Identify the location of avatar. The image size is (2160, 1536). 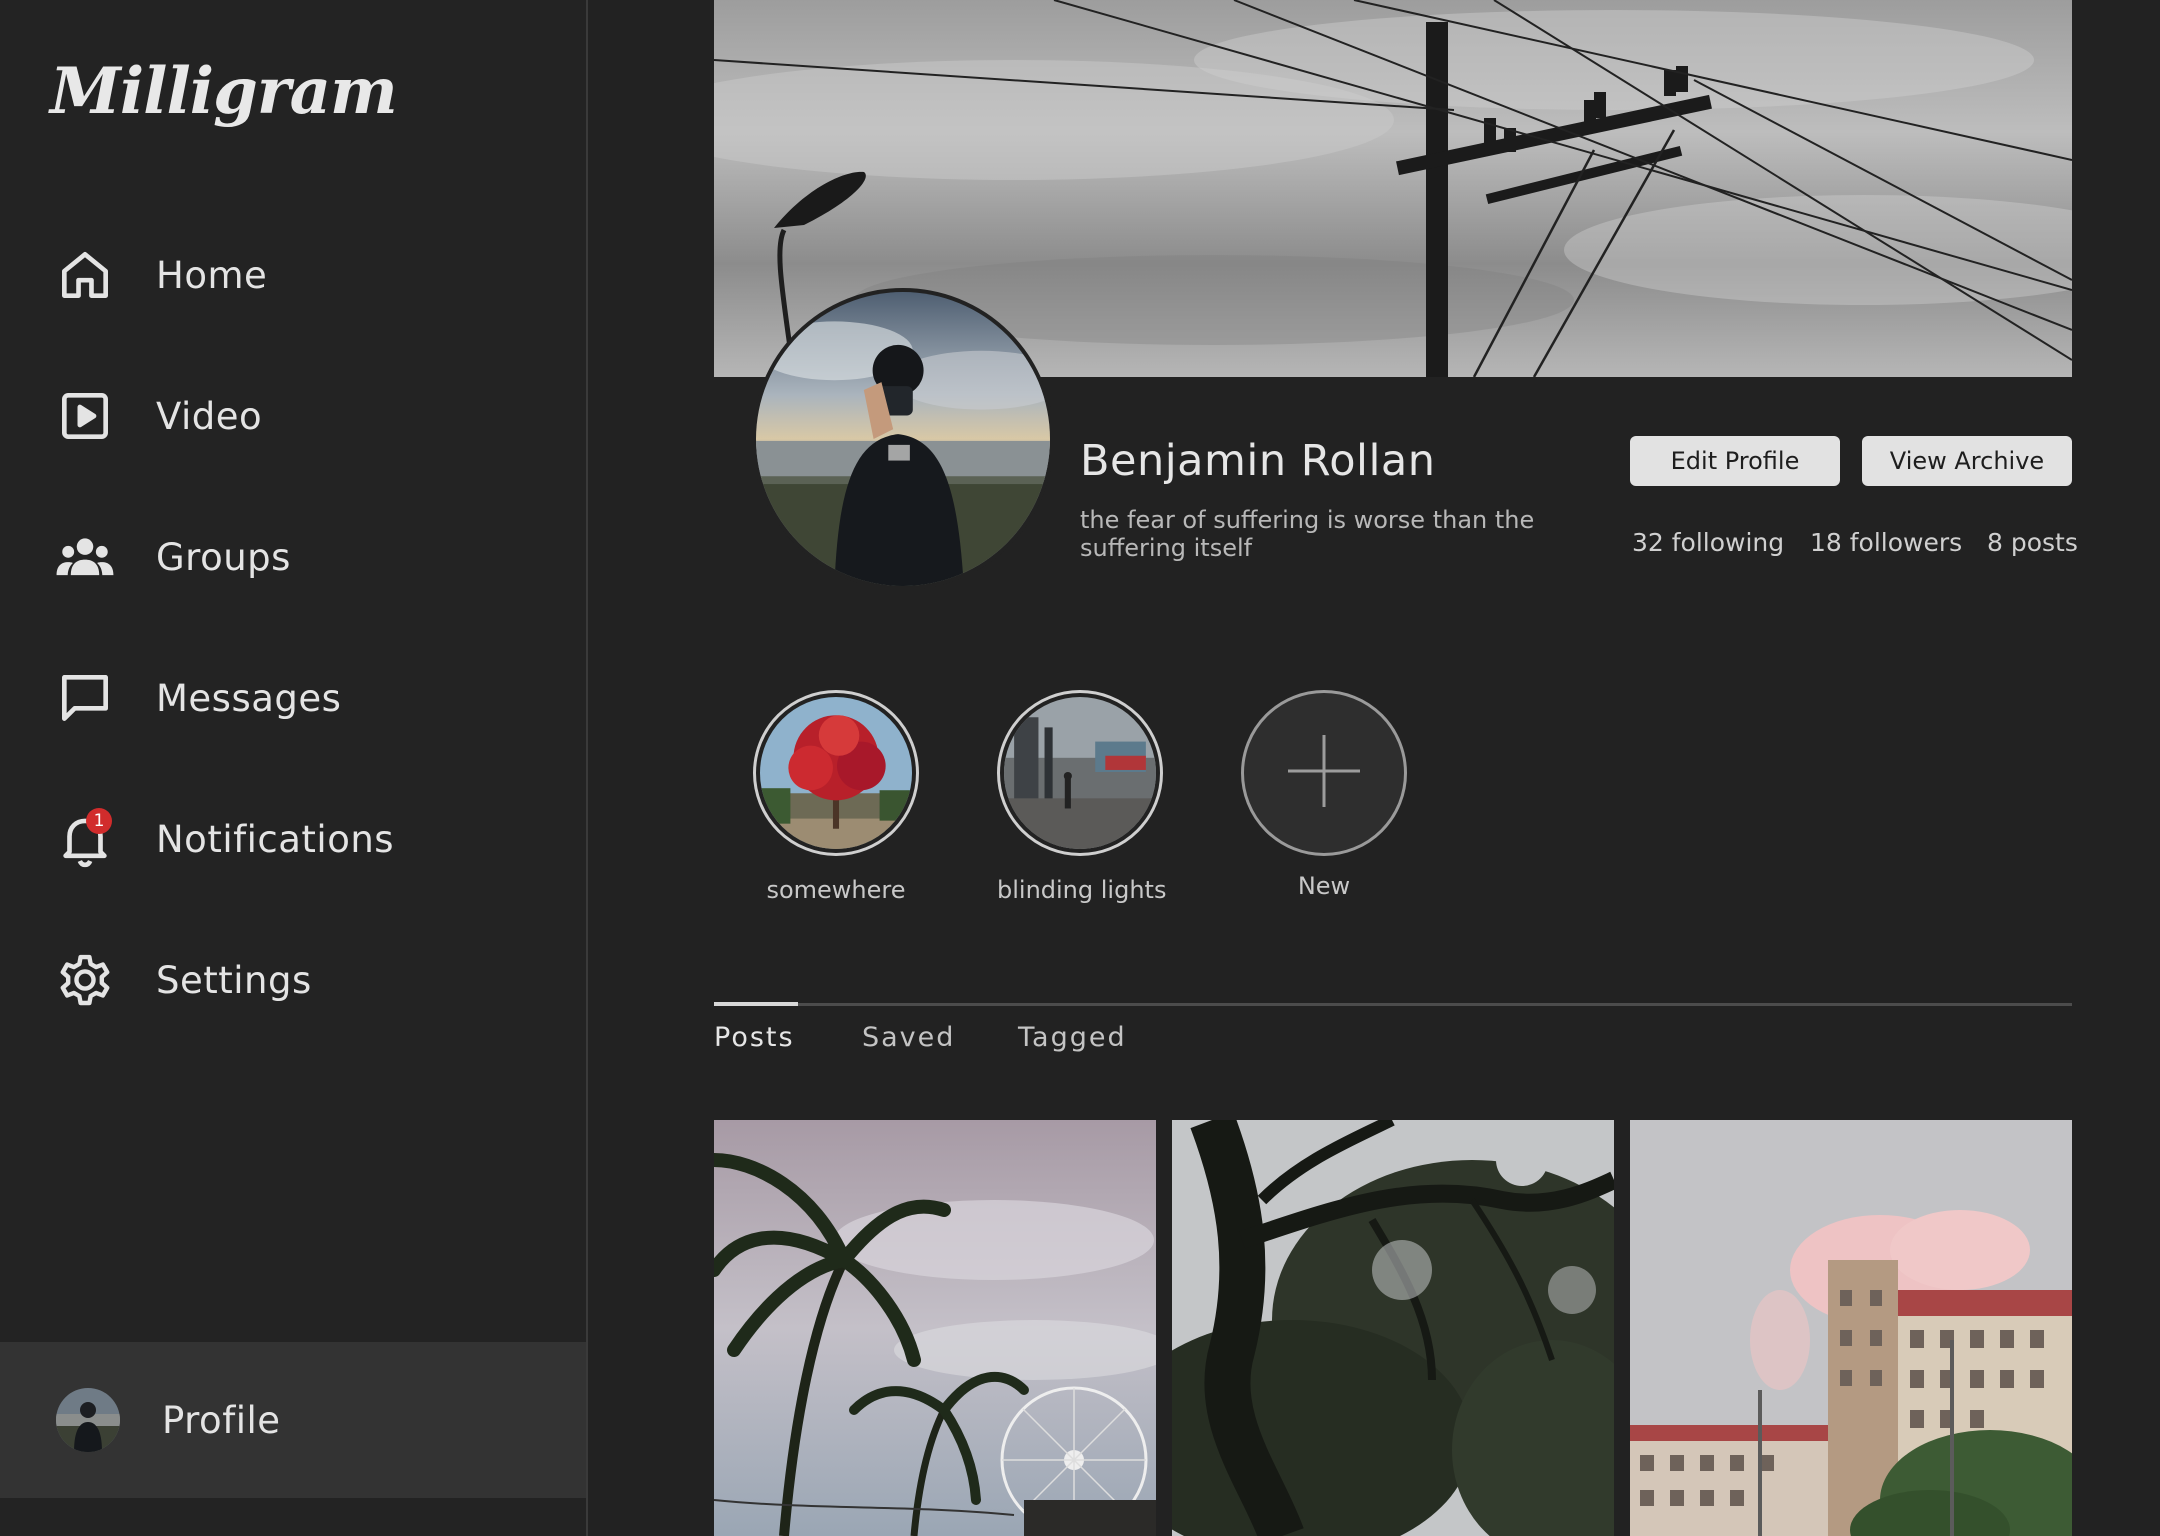
(88, 1420).